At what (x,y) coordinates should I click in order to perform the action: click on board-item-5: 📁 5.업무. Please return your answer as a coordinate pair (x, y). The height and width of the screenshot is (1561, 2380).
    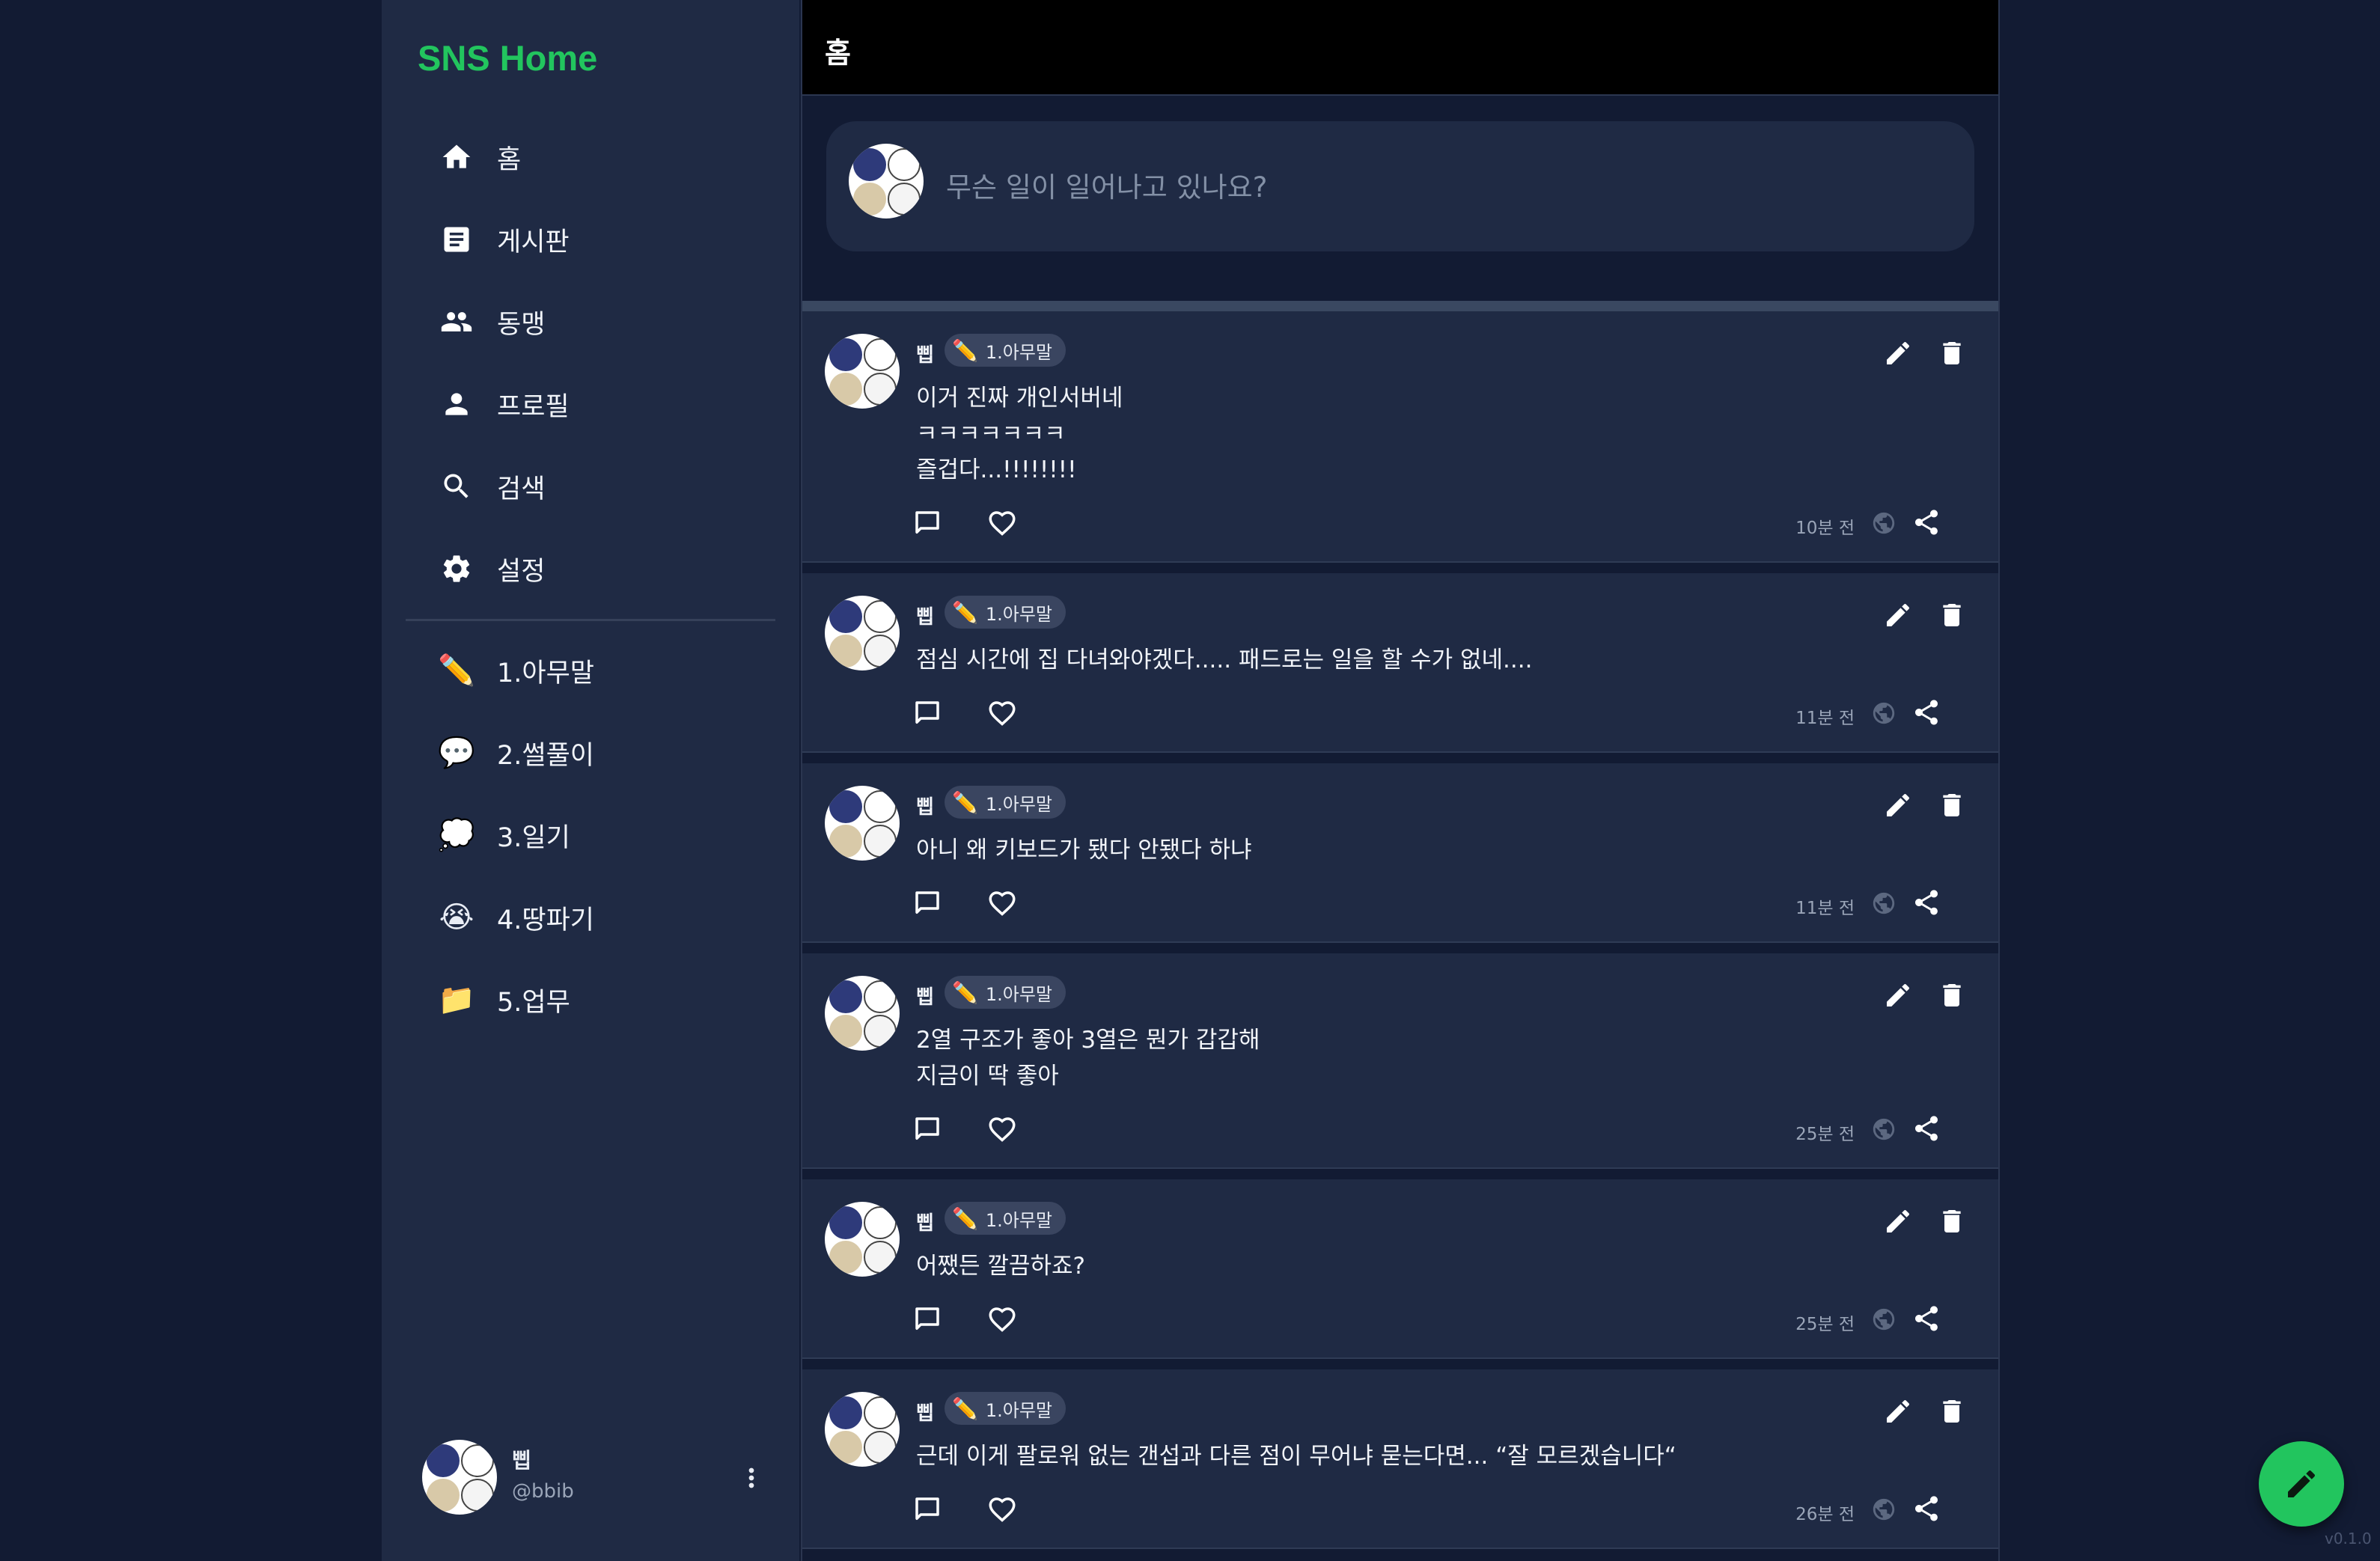
    Looking at the image, I should click on (590, 1000).